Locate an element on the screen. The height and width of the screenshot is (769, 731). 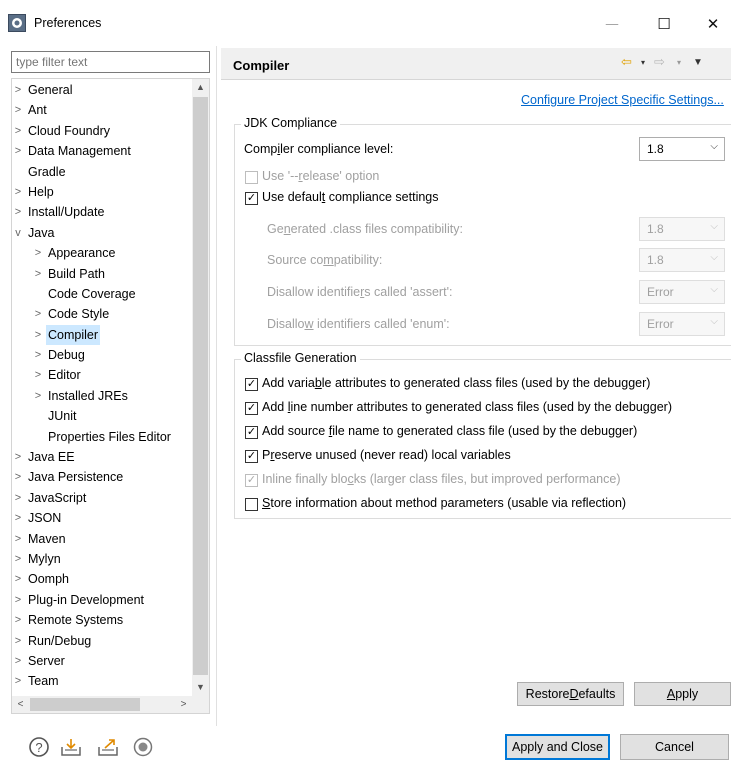
tree-item: > Install/Update is located at coordinates (102, 212).